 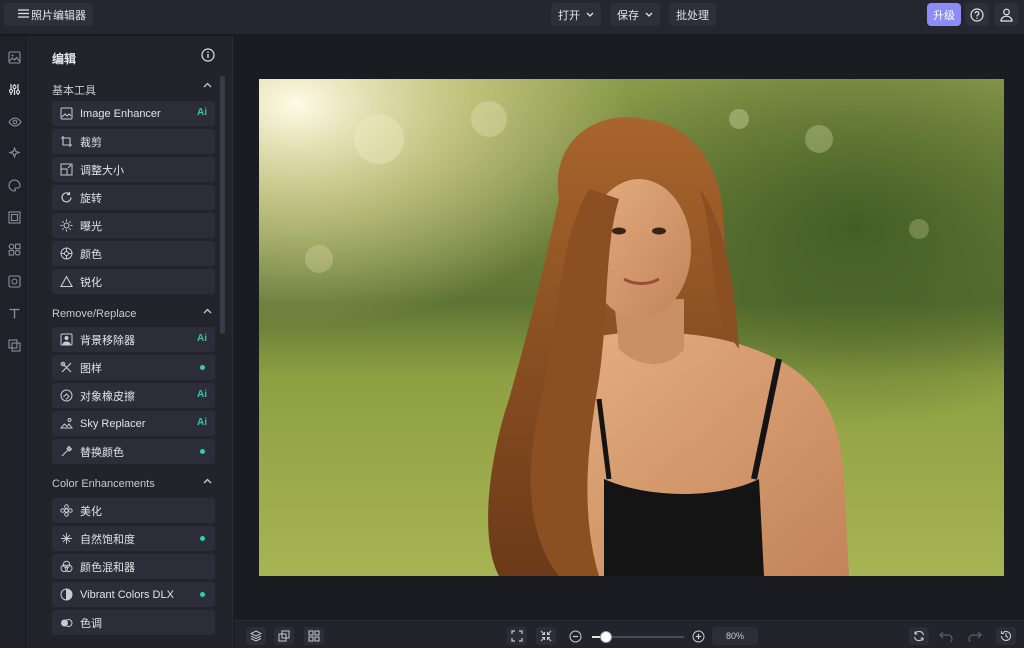 What do you see at coordinates (133, 367) in the screenshot?
I see `tool-pattern: 图样` at bounding box center [133, 367].